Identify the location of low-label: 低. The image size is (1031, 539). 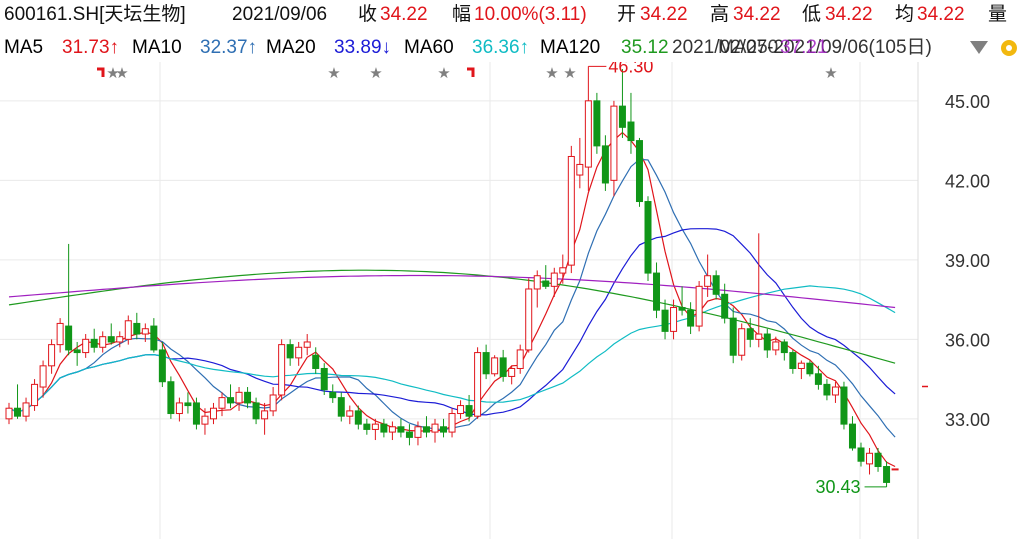
(812, 14).